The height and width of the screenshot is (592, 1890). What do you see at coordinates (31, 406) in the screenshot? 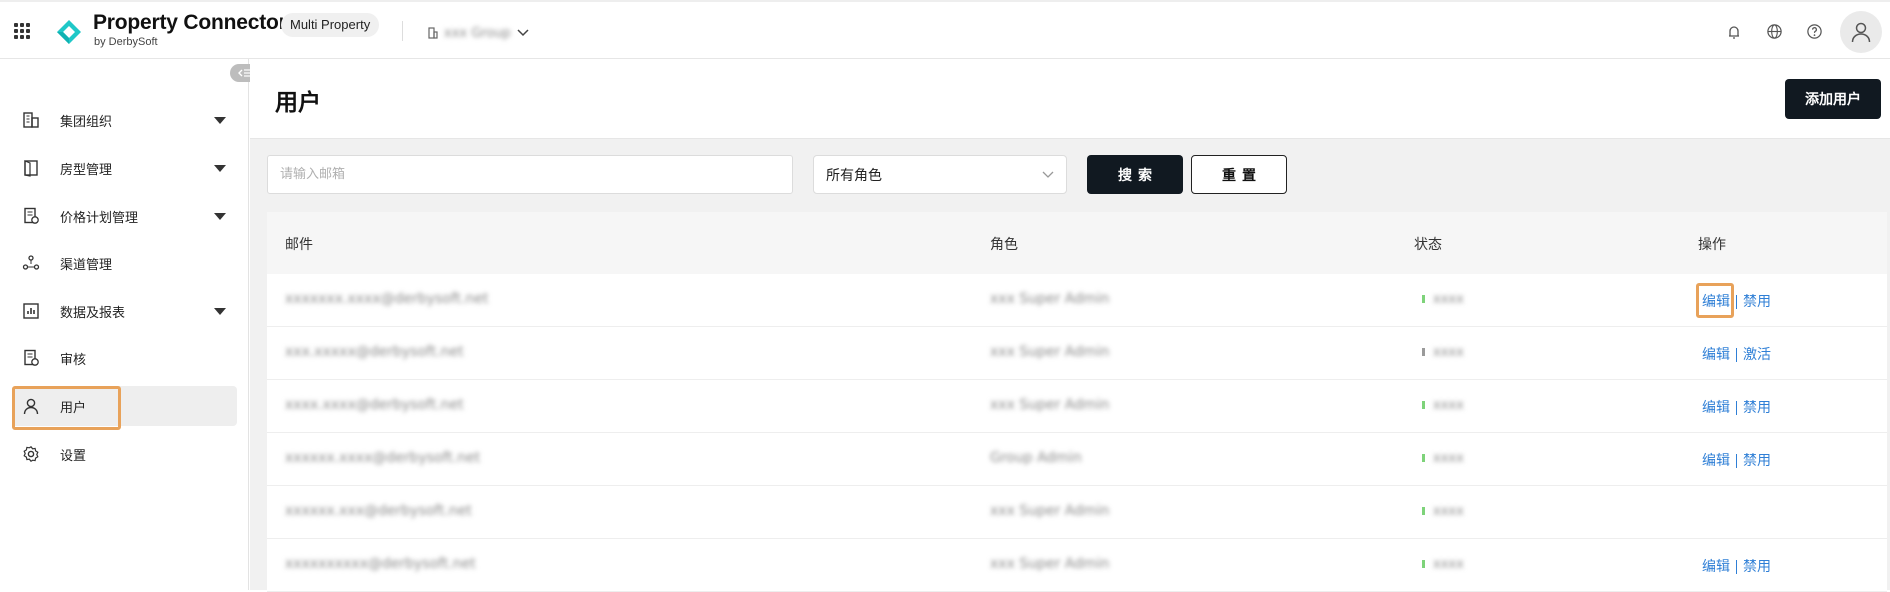
I see `user-icon` at bounding box center [31, 406].